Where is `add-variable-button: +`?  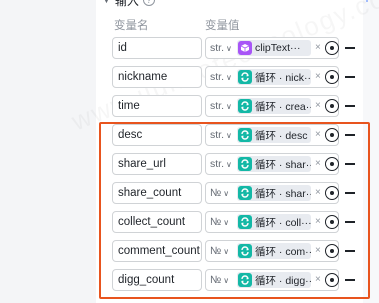
add-variable-button: + is located at coordinates (367, 3).